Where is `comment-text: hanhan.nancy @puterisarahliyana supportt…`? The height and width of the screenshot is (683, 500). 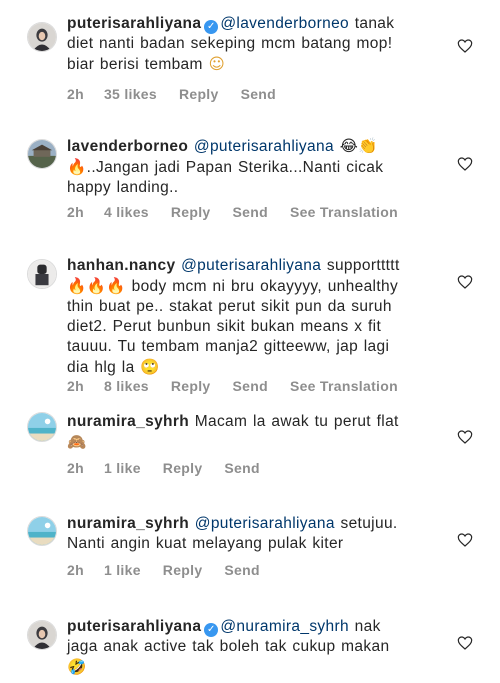 comment-text: hanhan.nancy @puterisarahliyana supportt… is located at coordinates (233, 316).